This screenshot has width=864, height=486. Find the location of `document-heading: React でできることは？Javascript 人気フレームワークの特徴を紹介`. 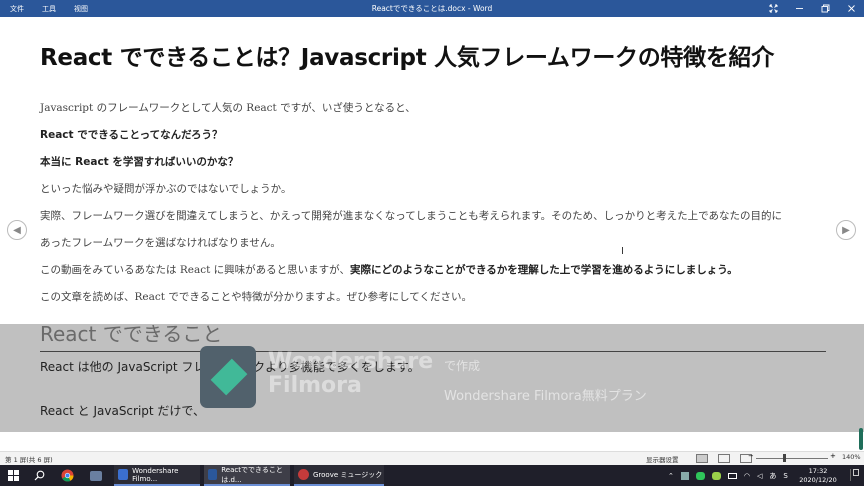

document-heading: React でできることは？Javascript 人気フレームワークの特徴を紹介 is located at coordinates (407, 58).